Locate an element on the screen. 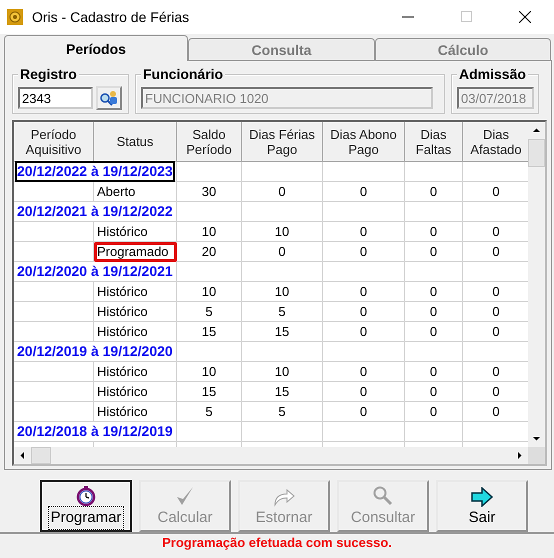  table-cell: 20 is located at coordinates (209, 252).